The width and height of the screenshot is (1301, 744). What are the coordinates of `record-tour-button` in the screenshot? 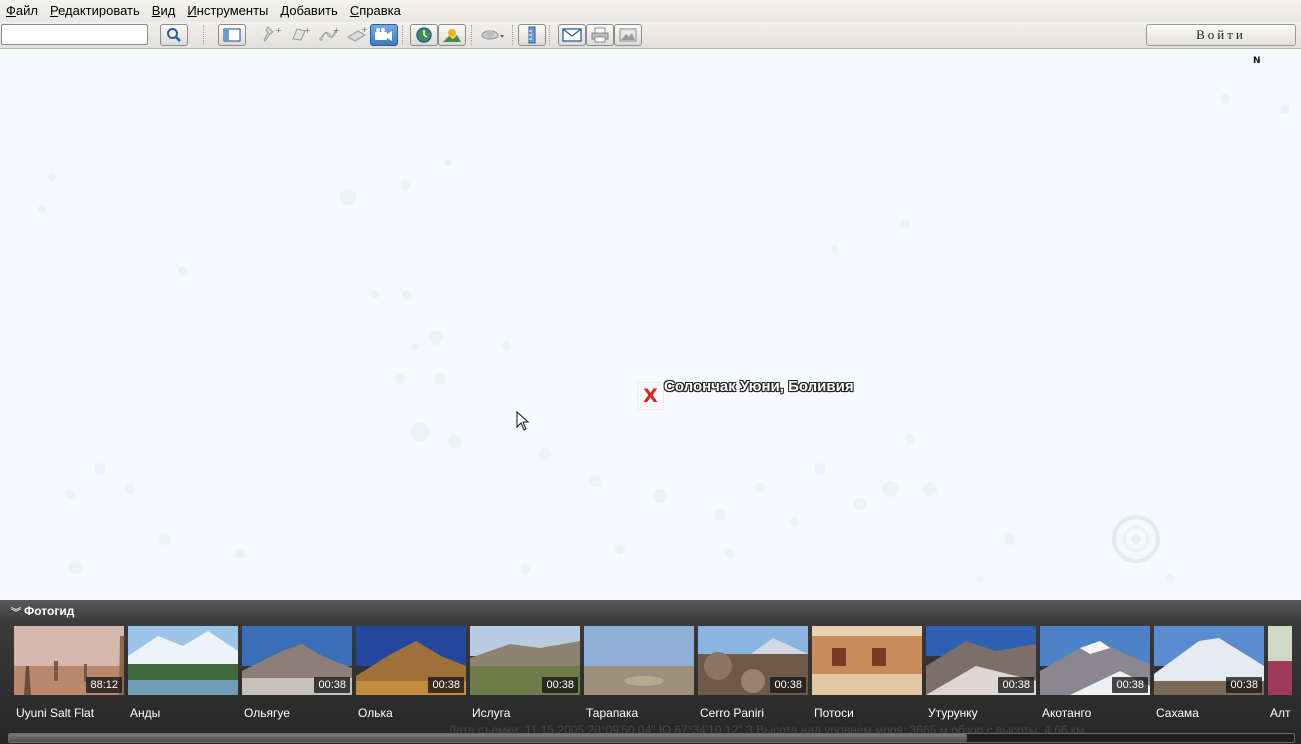 It's located at (384, 35).